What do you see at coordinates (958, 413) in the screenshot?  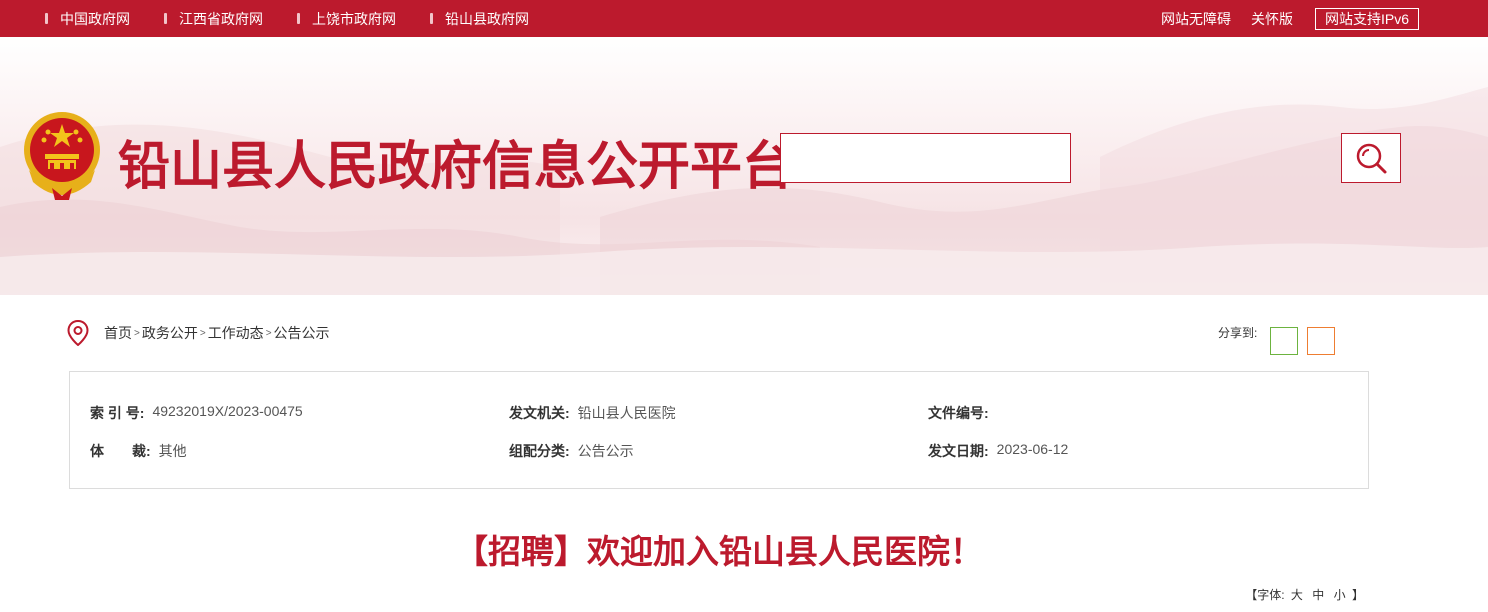 I see `meta-label: 文件编号:` at bounding box center [958, 413].